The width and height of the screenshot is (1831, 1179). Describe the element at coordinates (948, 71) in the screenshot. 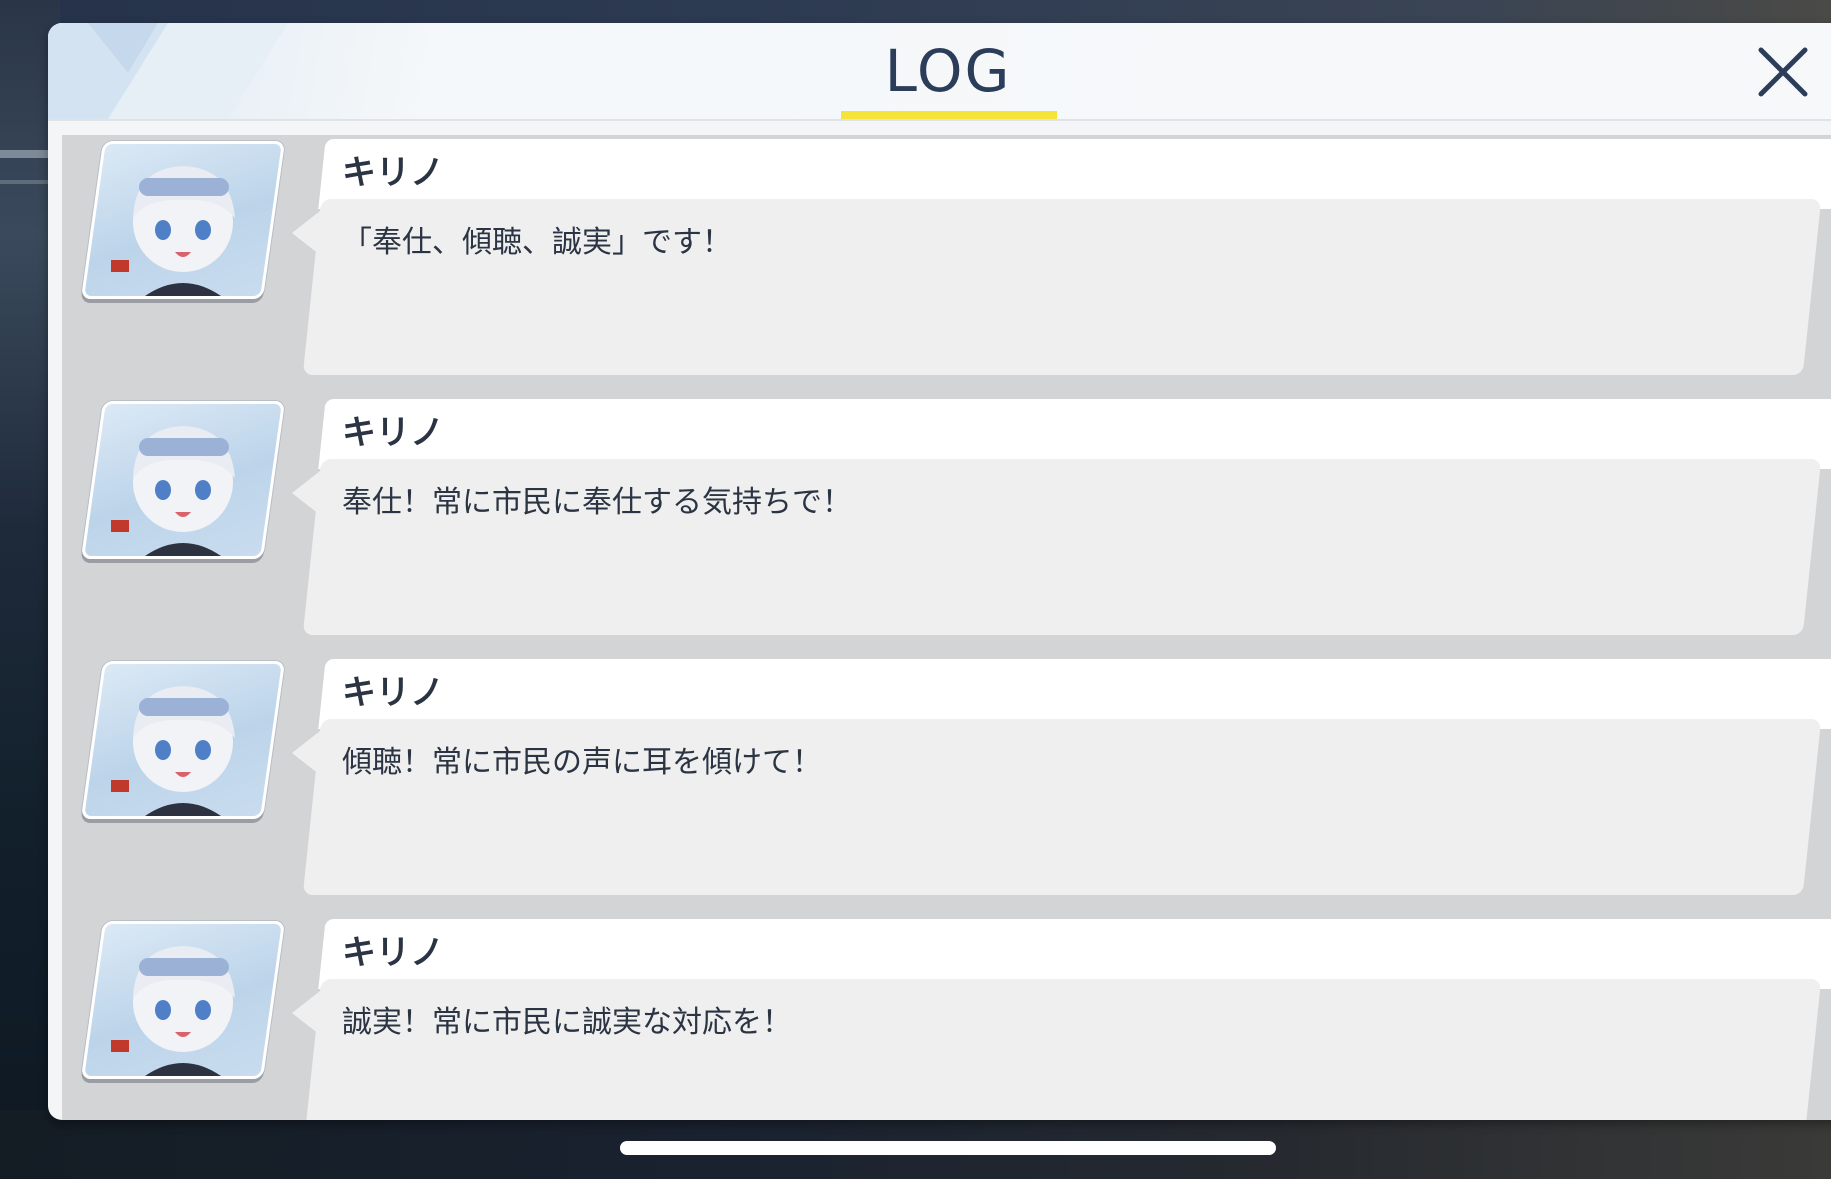

I see `page-title: LOG` at that location.